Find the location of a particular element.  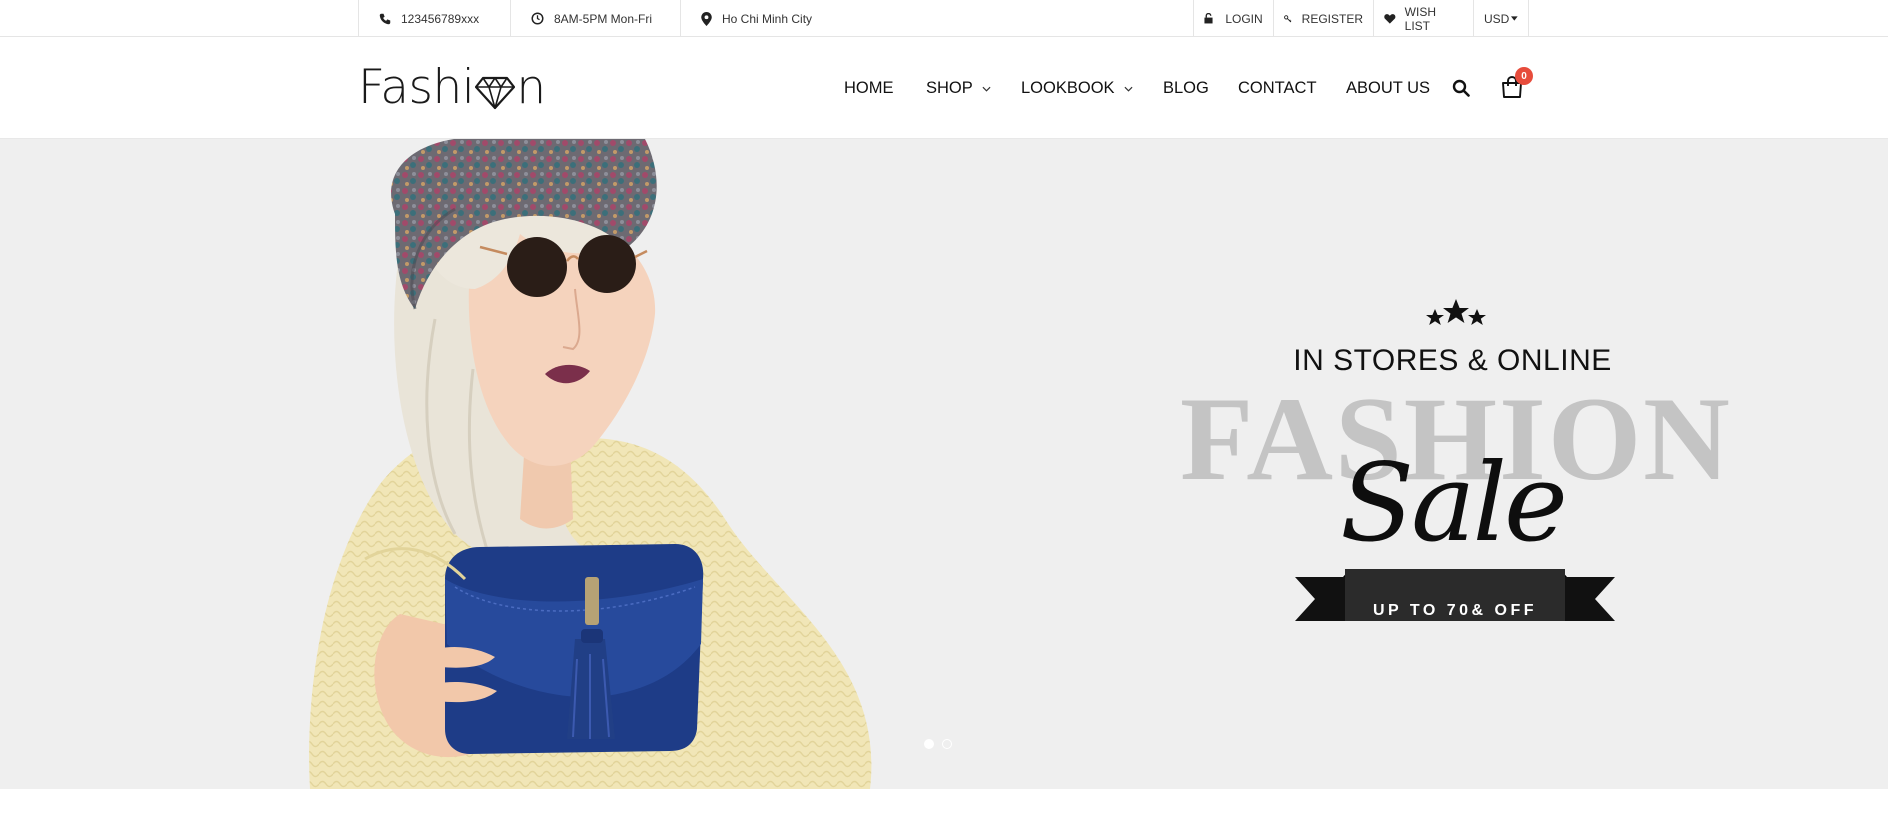

main-header: Fashi n HOME SHOP LOOKBOOK BLOG CONTACT is located at coordinates (944, 88).